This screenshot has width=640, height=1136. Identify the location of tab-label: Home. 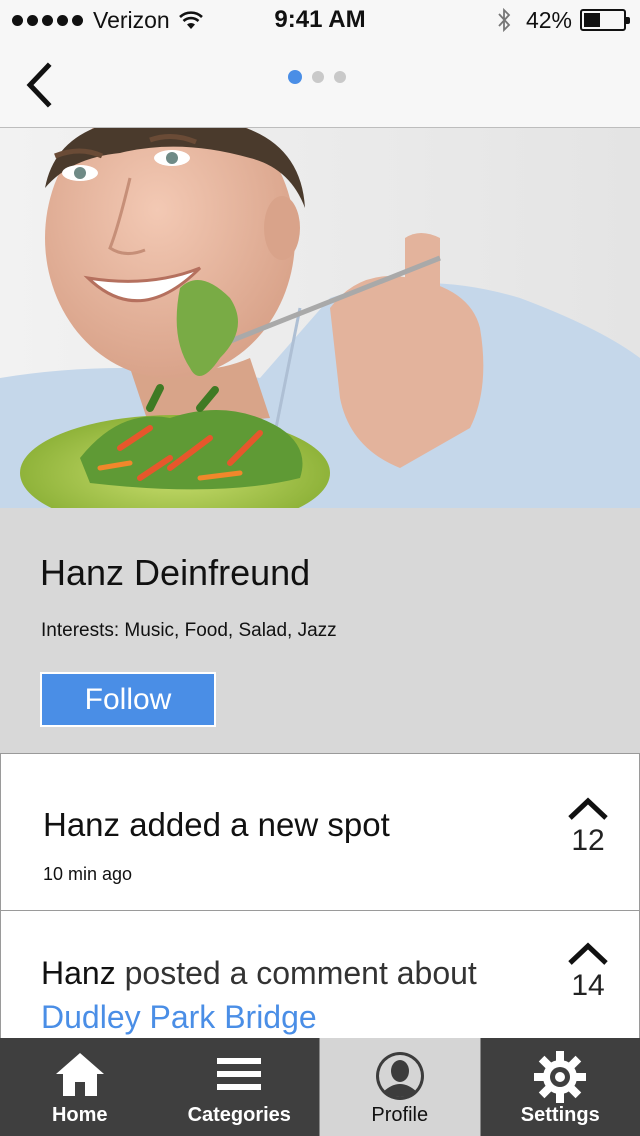
(79, 1115).